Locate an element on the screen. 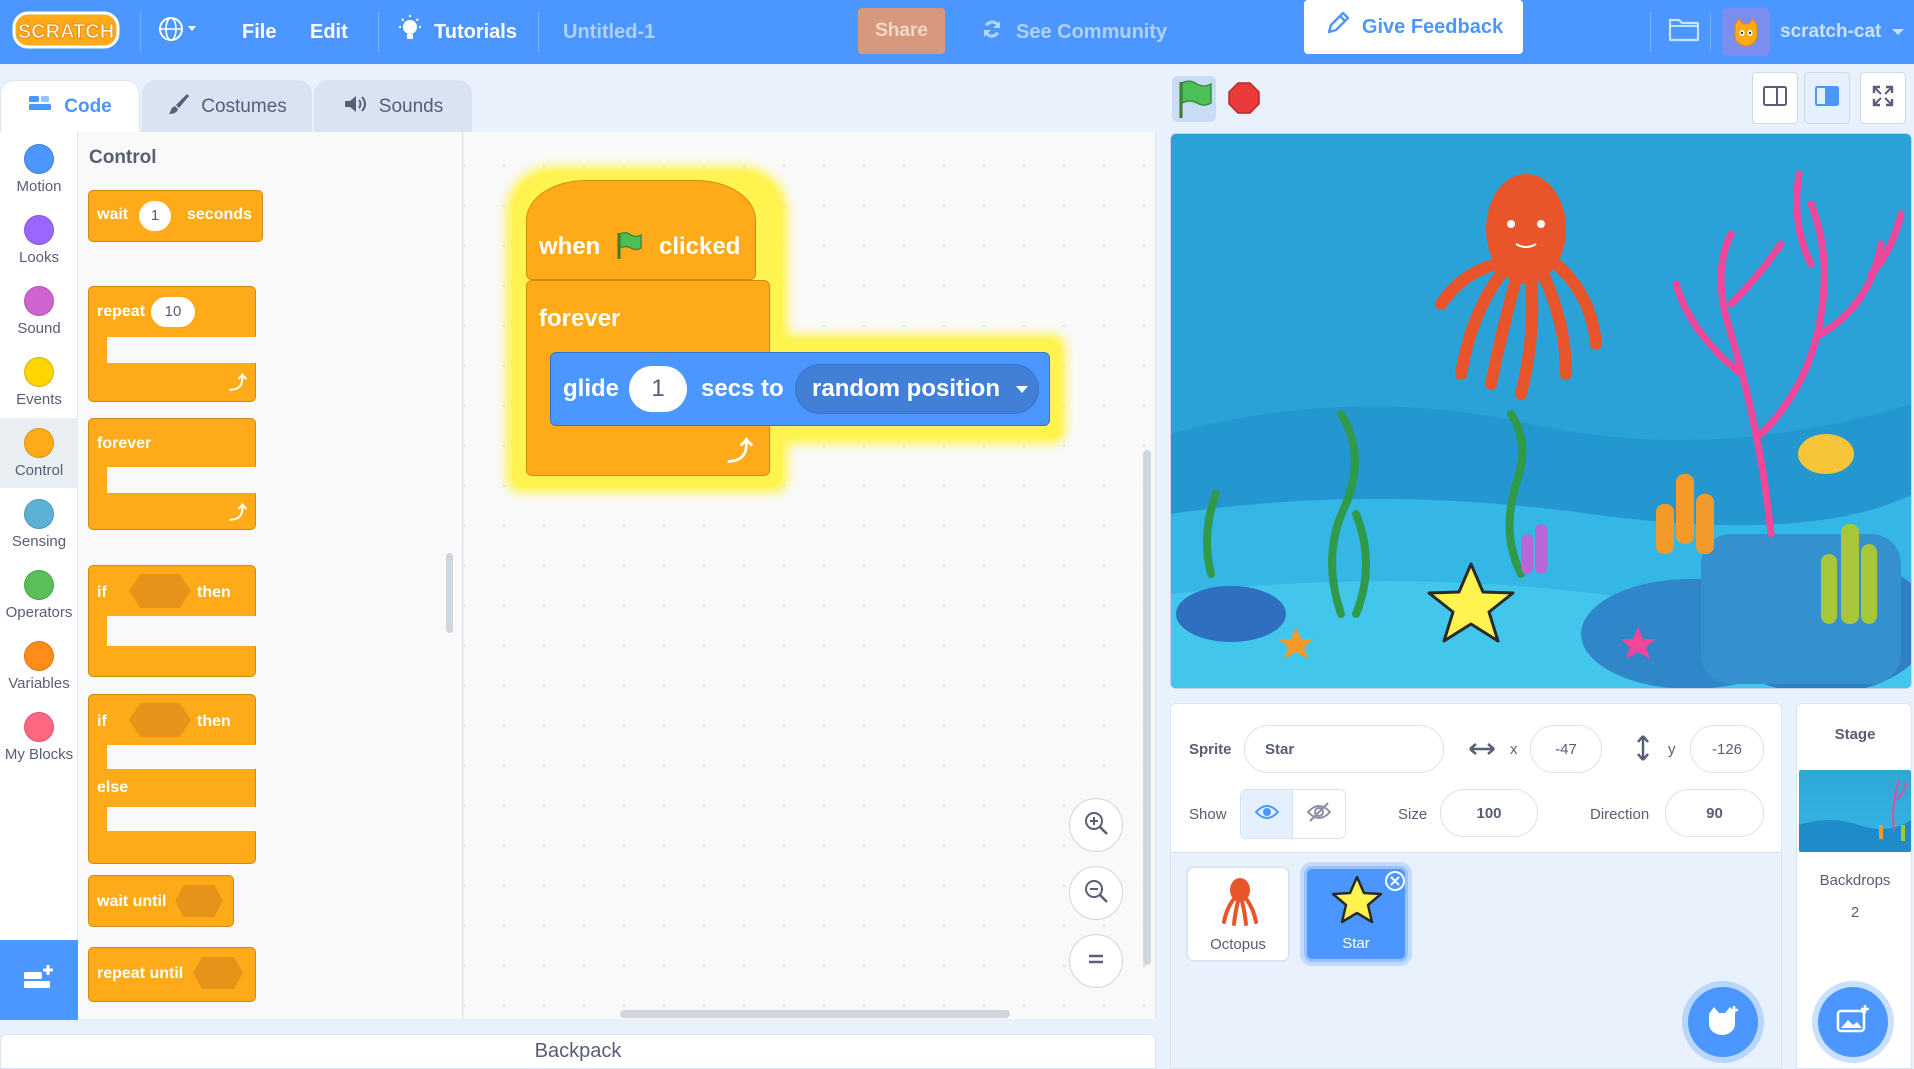 Image resolution: width=1914 pixels, height=1069 pixels. category-label: Sound is located at coordinates (39, 328).